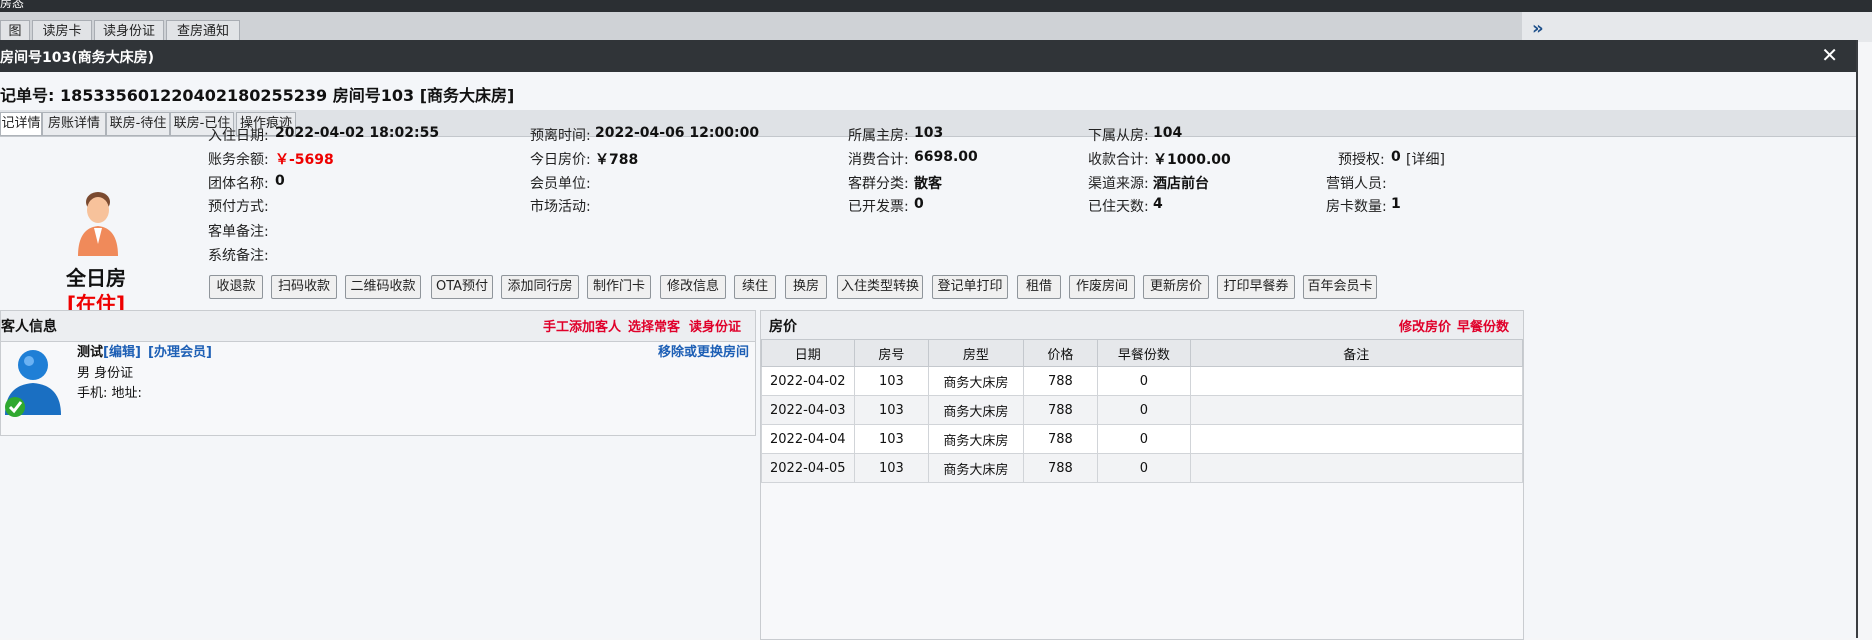 Image resolution: width=1872 pixels, height=640 pixels. Describe the element at coordinates (378, 326) in the screenshot. I see `guest-info-header: 客人信息 手工添加客人 选择常客 读身份证` at that location.